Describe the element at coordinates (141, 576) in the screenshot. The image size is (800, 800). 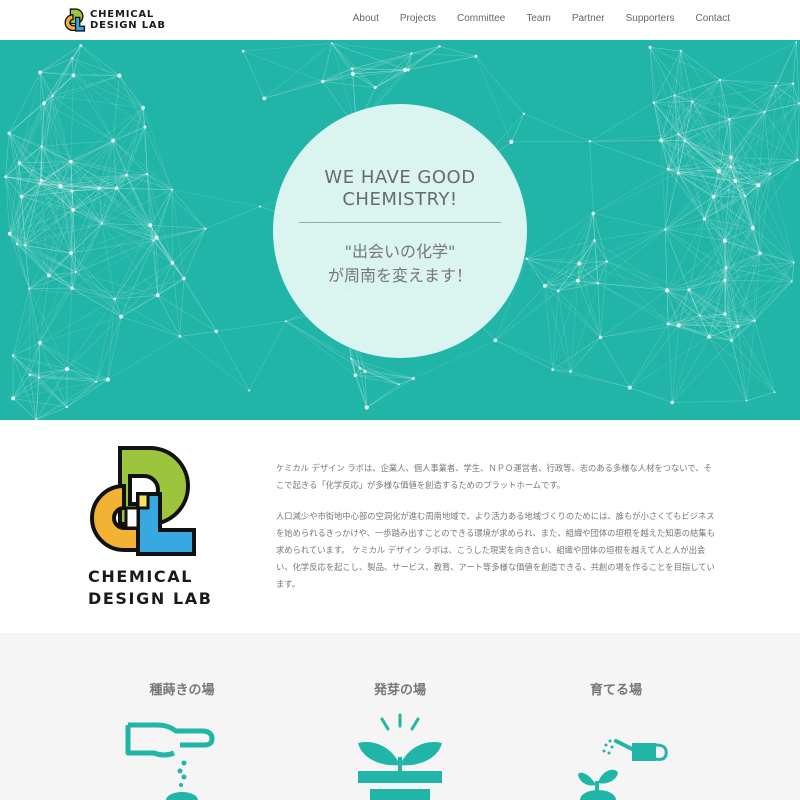
I see `about-brand-line1: CHEMICAL` at that location.